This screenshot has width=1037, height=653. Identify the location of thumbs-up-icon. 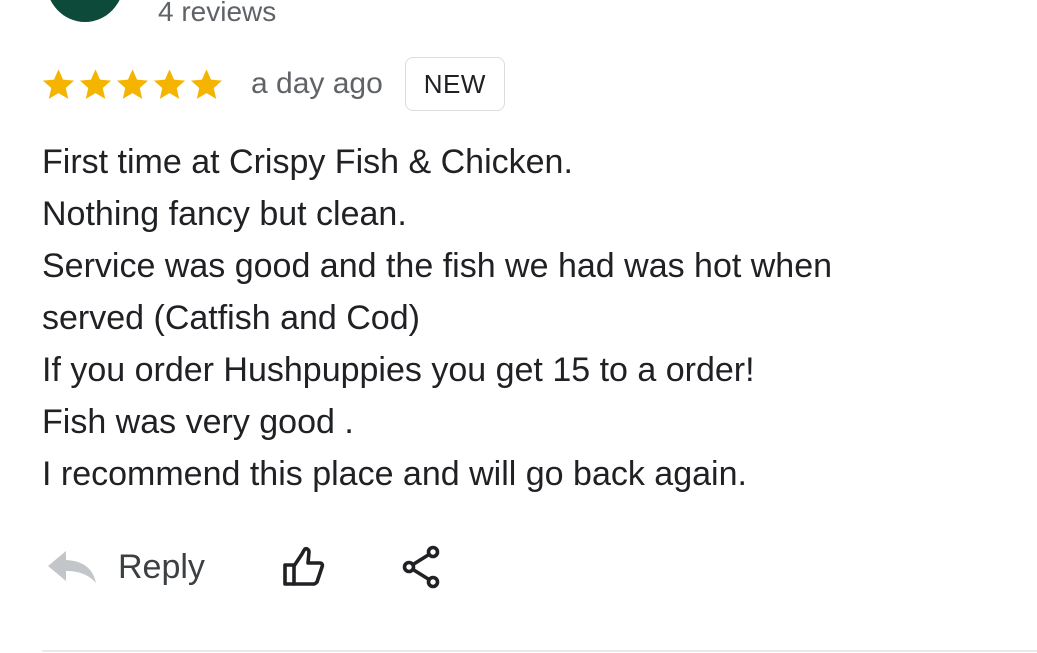
(304, 566).